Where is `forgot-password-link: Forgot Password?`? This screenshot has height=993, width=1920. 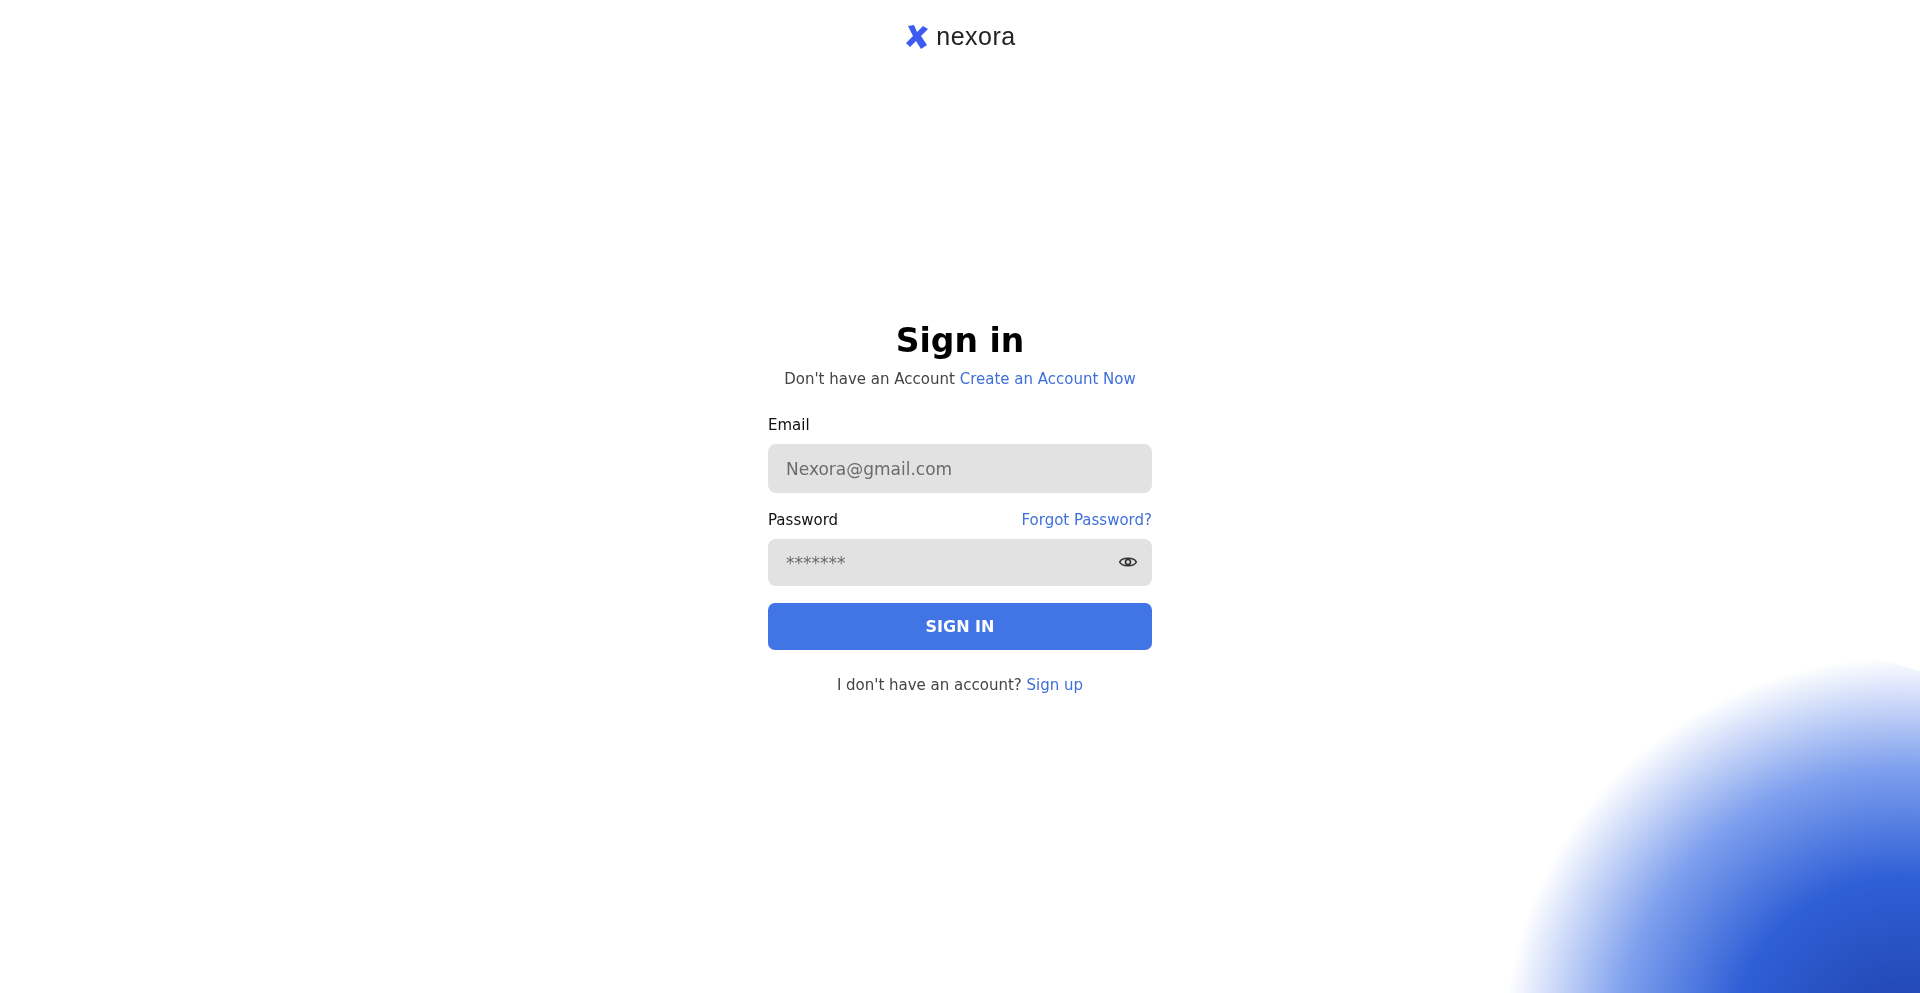 forgot-password-link: Forgot Password? is located at coordinates (1086, 520).